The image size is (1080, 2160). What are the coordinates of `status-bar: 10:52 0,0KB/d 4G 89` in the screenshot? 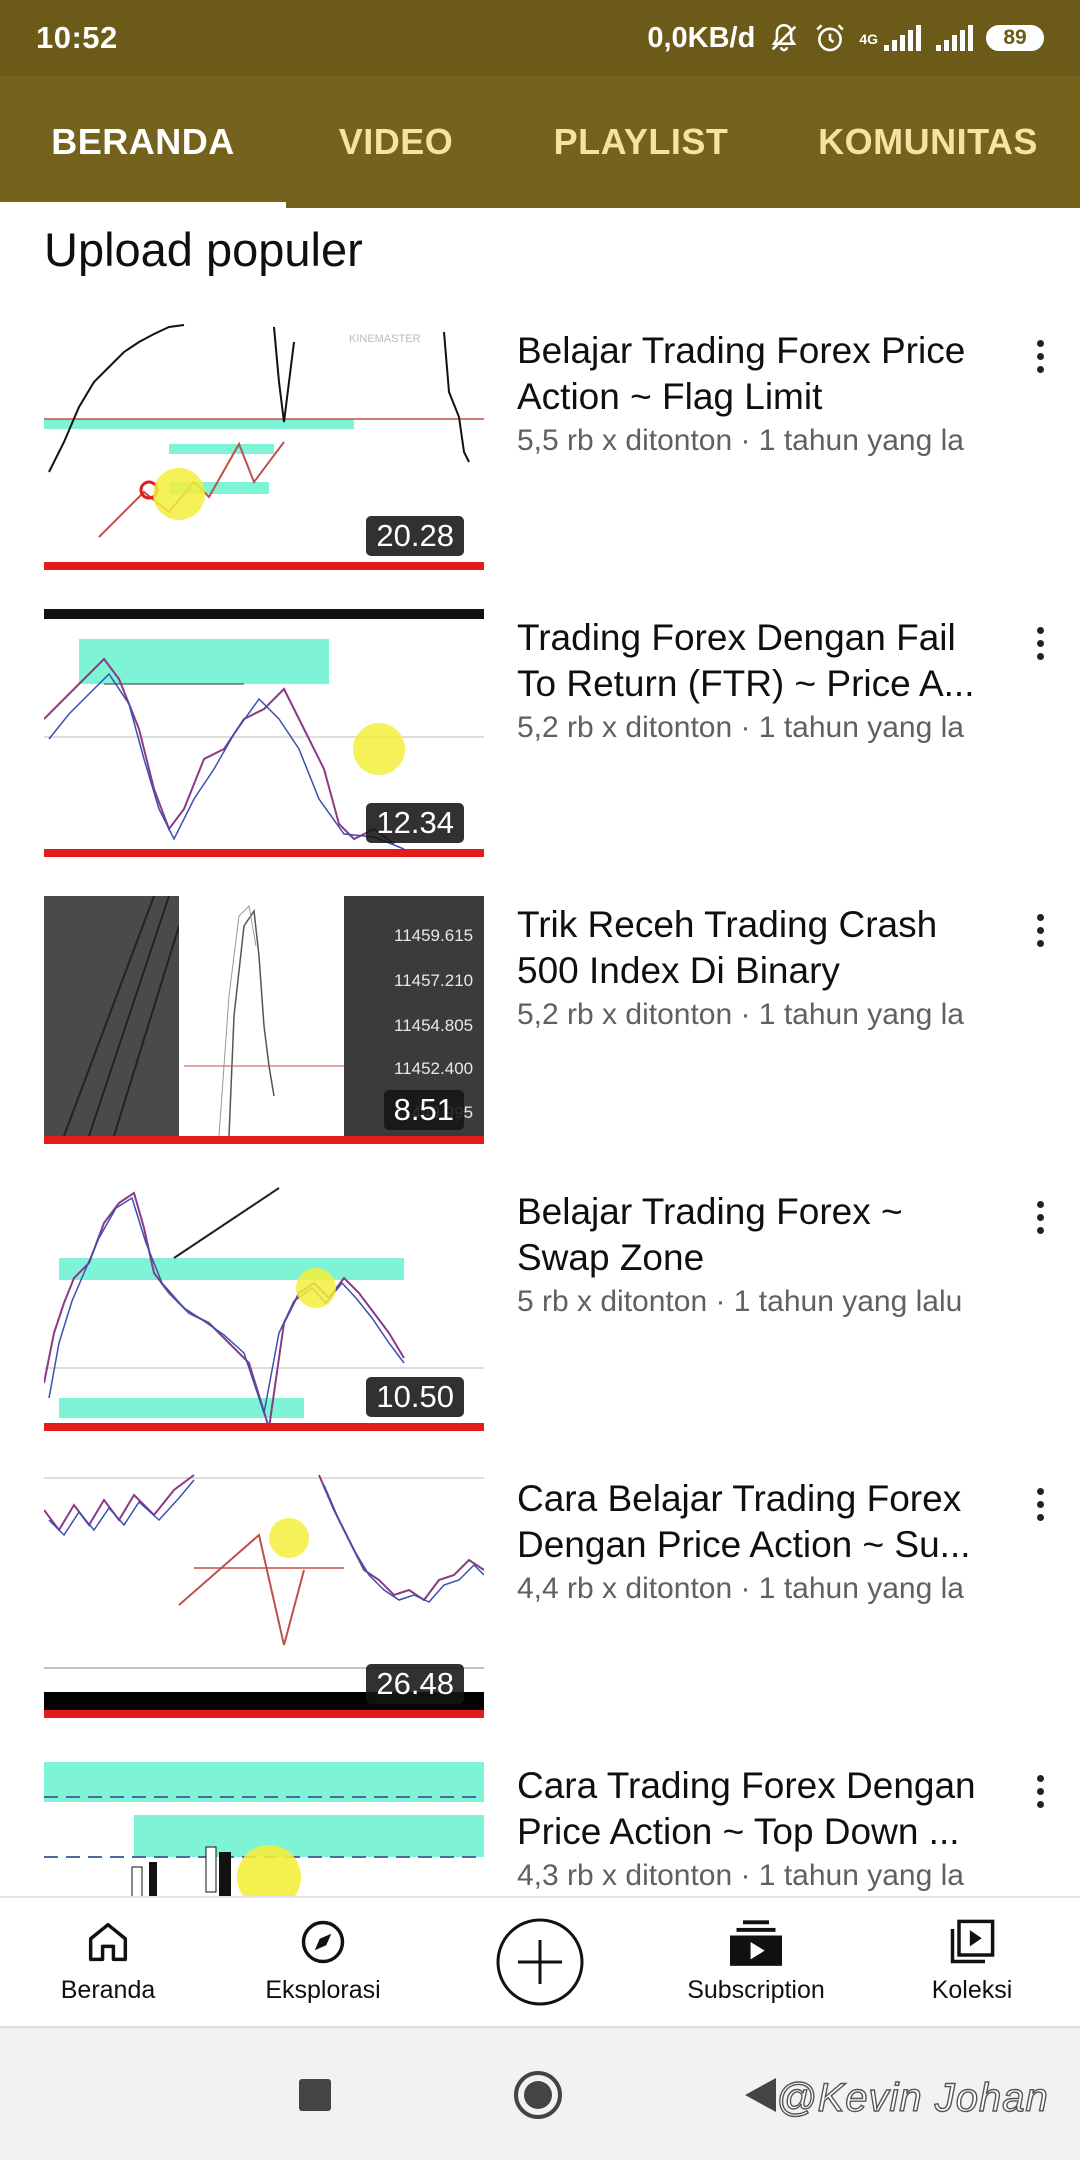 It's located at (540, 38).